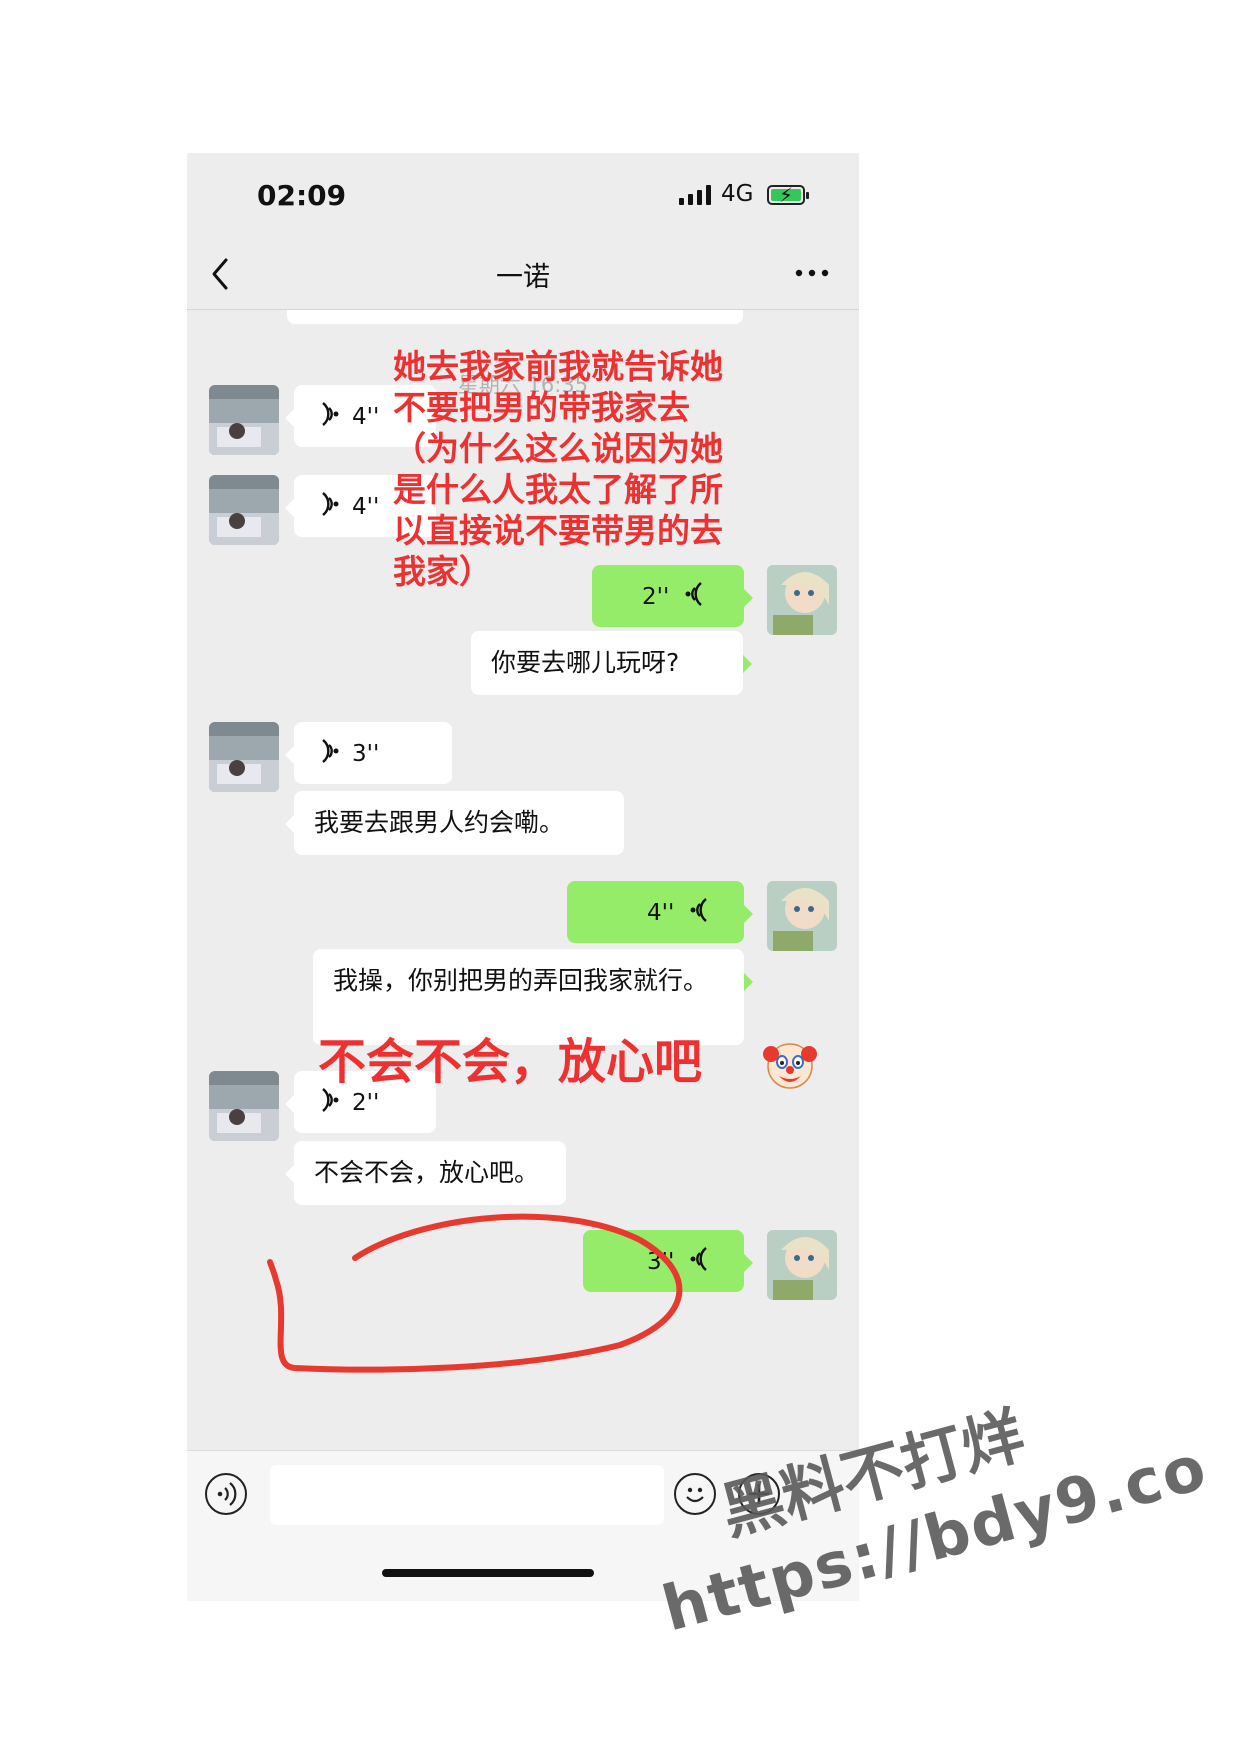 The height and width of the screenshot is (1754, 1241). What do you see at coordinates (488, 1573) in the screenshot?
I see `home-indicator` at bounding box center [488, 1573].